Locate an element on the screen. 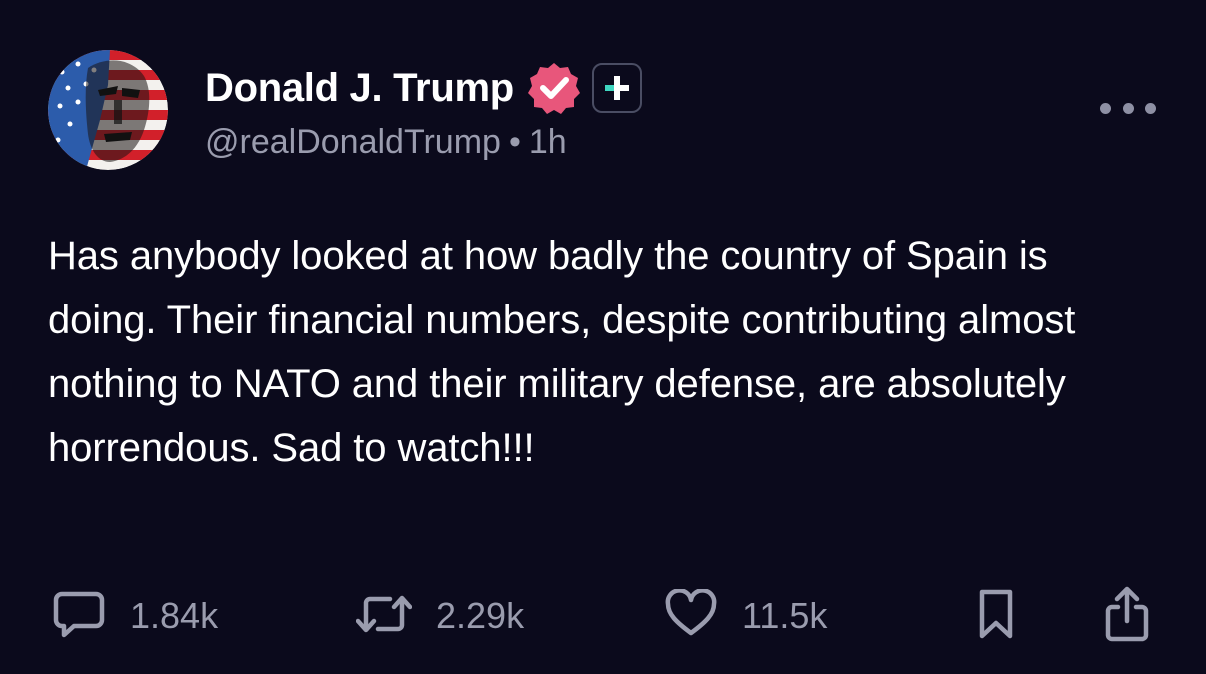  plus-badge-icon is located at coordinates (616, 88).